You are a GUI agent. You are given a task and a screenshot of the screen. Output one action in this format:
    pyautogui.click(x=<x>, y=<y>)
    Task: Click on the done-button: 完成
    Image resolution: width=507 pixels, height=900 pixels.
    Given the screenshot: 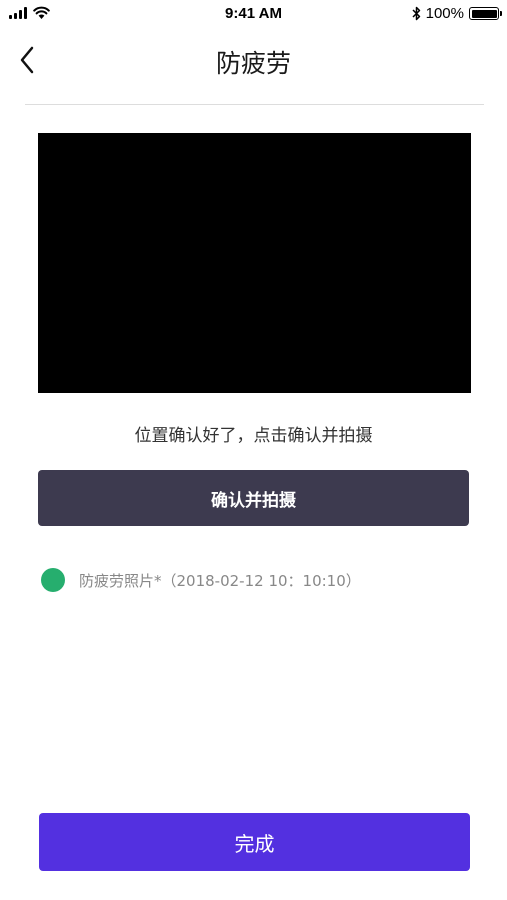 What is the action you would take?
    pyautogui.click(x=254, y=842)
    